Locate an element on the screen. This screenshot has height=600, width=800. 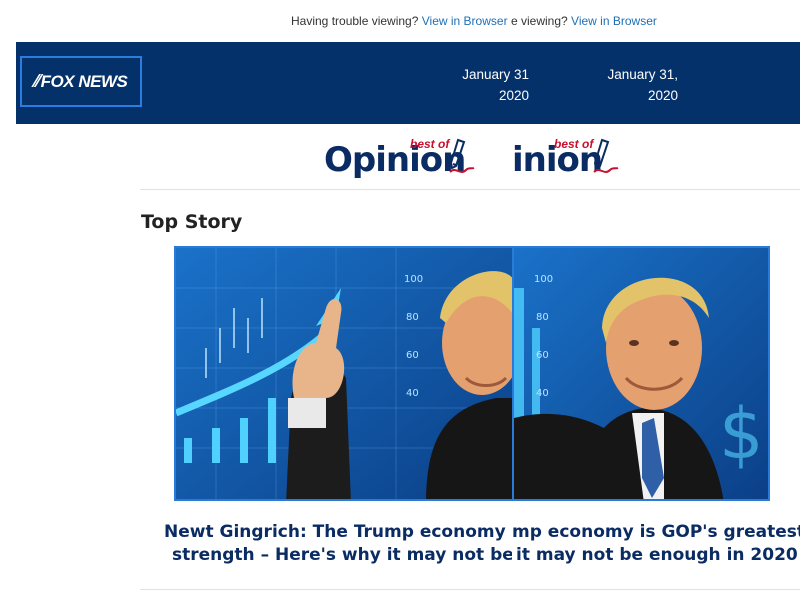
date-line: January 31, is located at coordinates (642, 74).